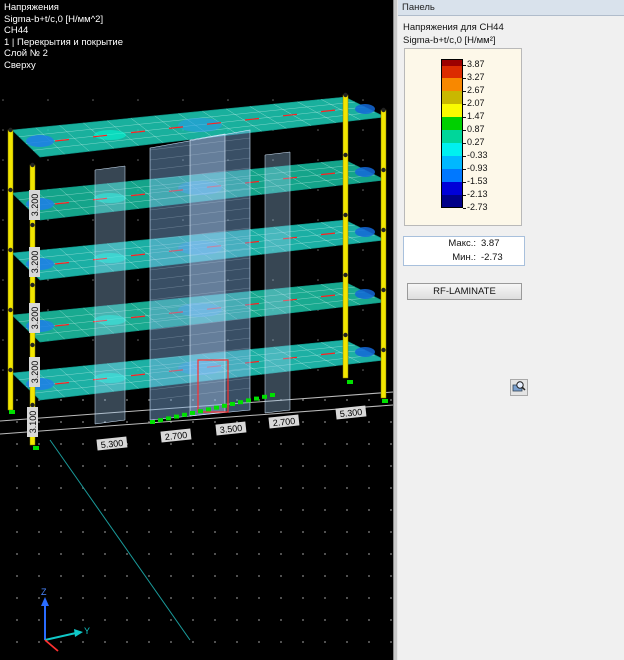  Describe the element at coordinates (176, 435) in the screenshot. I see `dimension-label-x: 2.700` at that location.